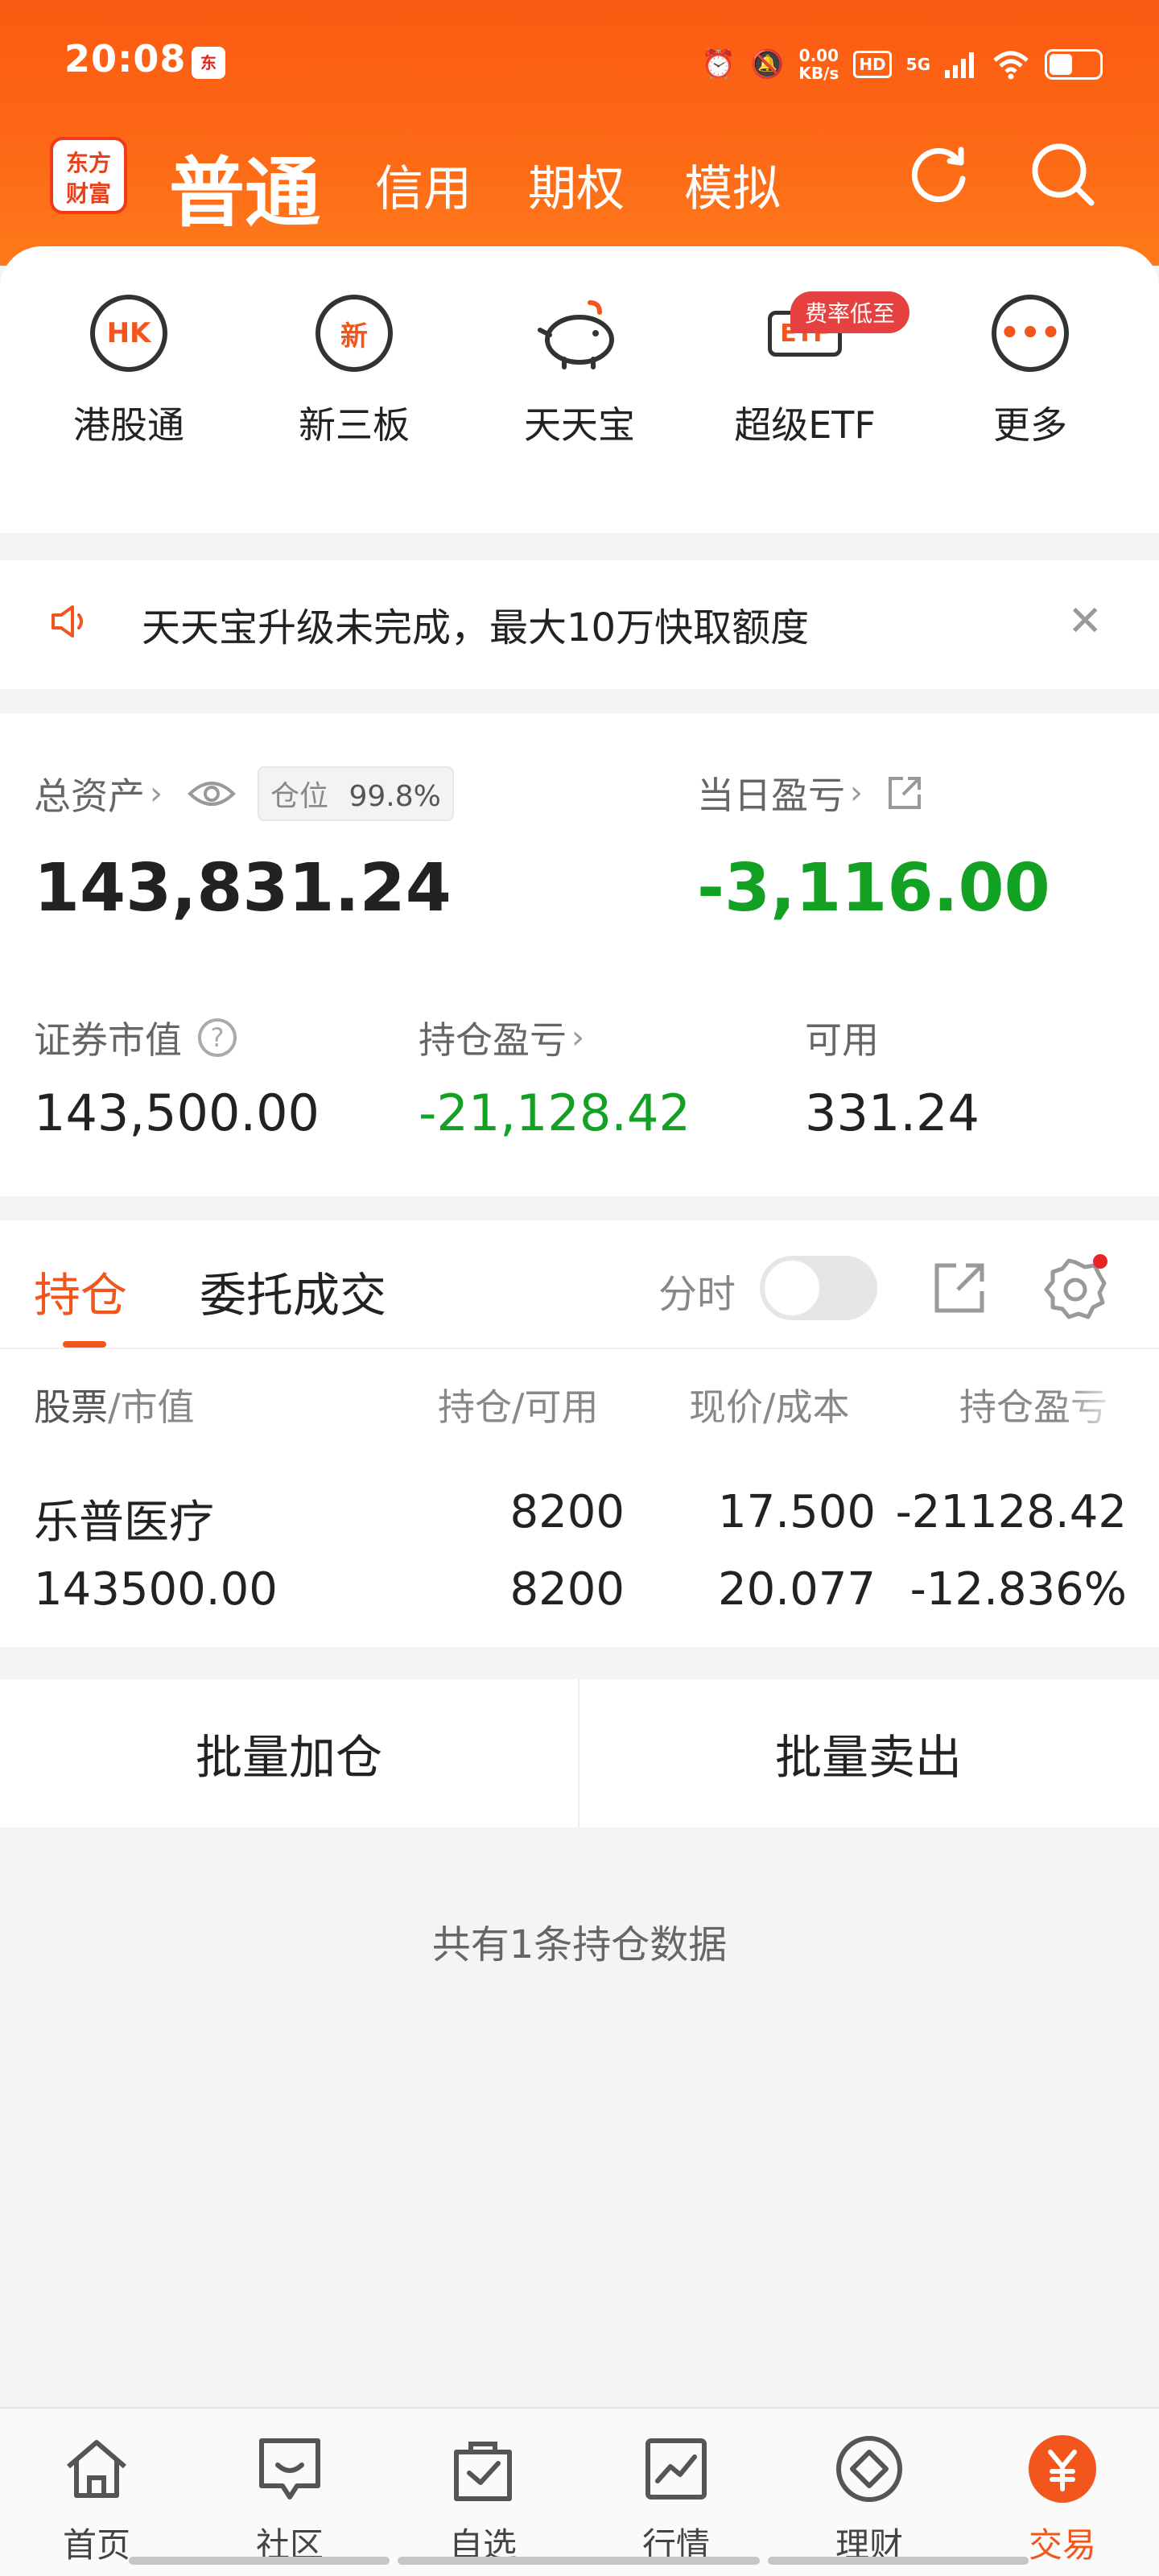 Image resolution: width=1159 pixels, height=2576 pixels. What do you see at coordinates (135, 1037) in the screenshot?
I see `market-value-header: 证券市值 ?` at bounding box center [135, 1037].